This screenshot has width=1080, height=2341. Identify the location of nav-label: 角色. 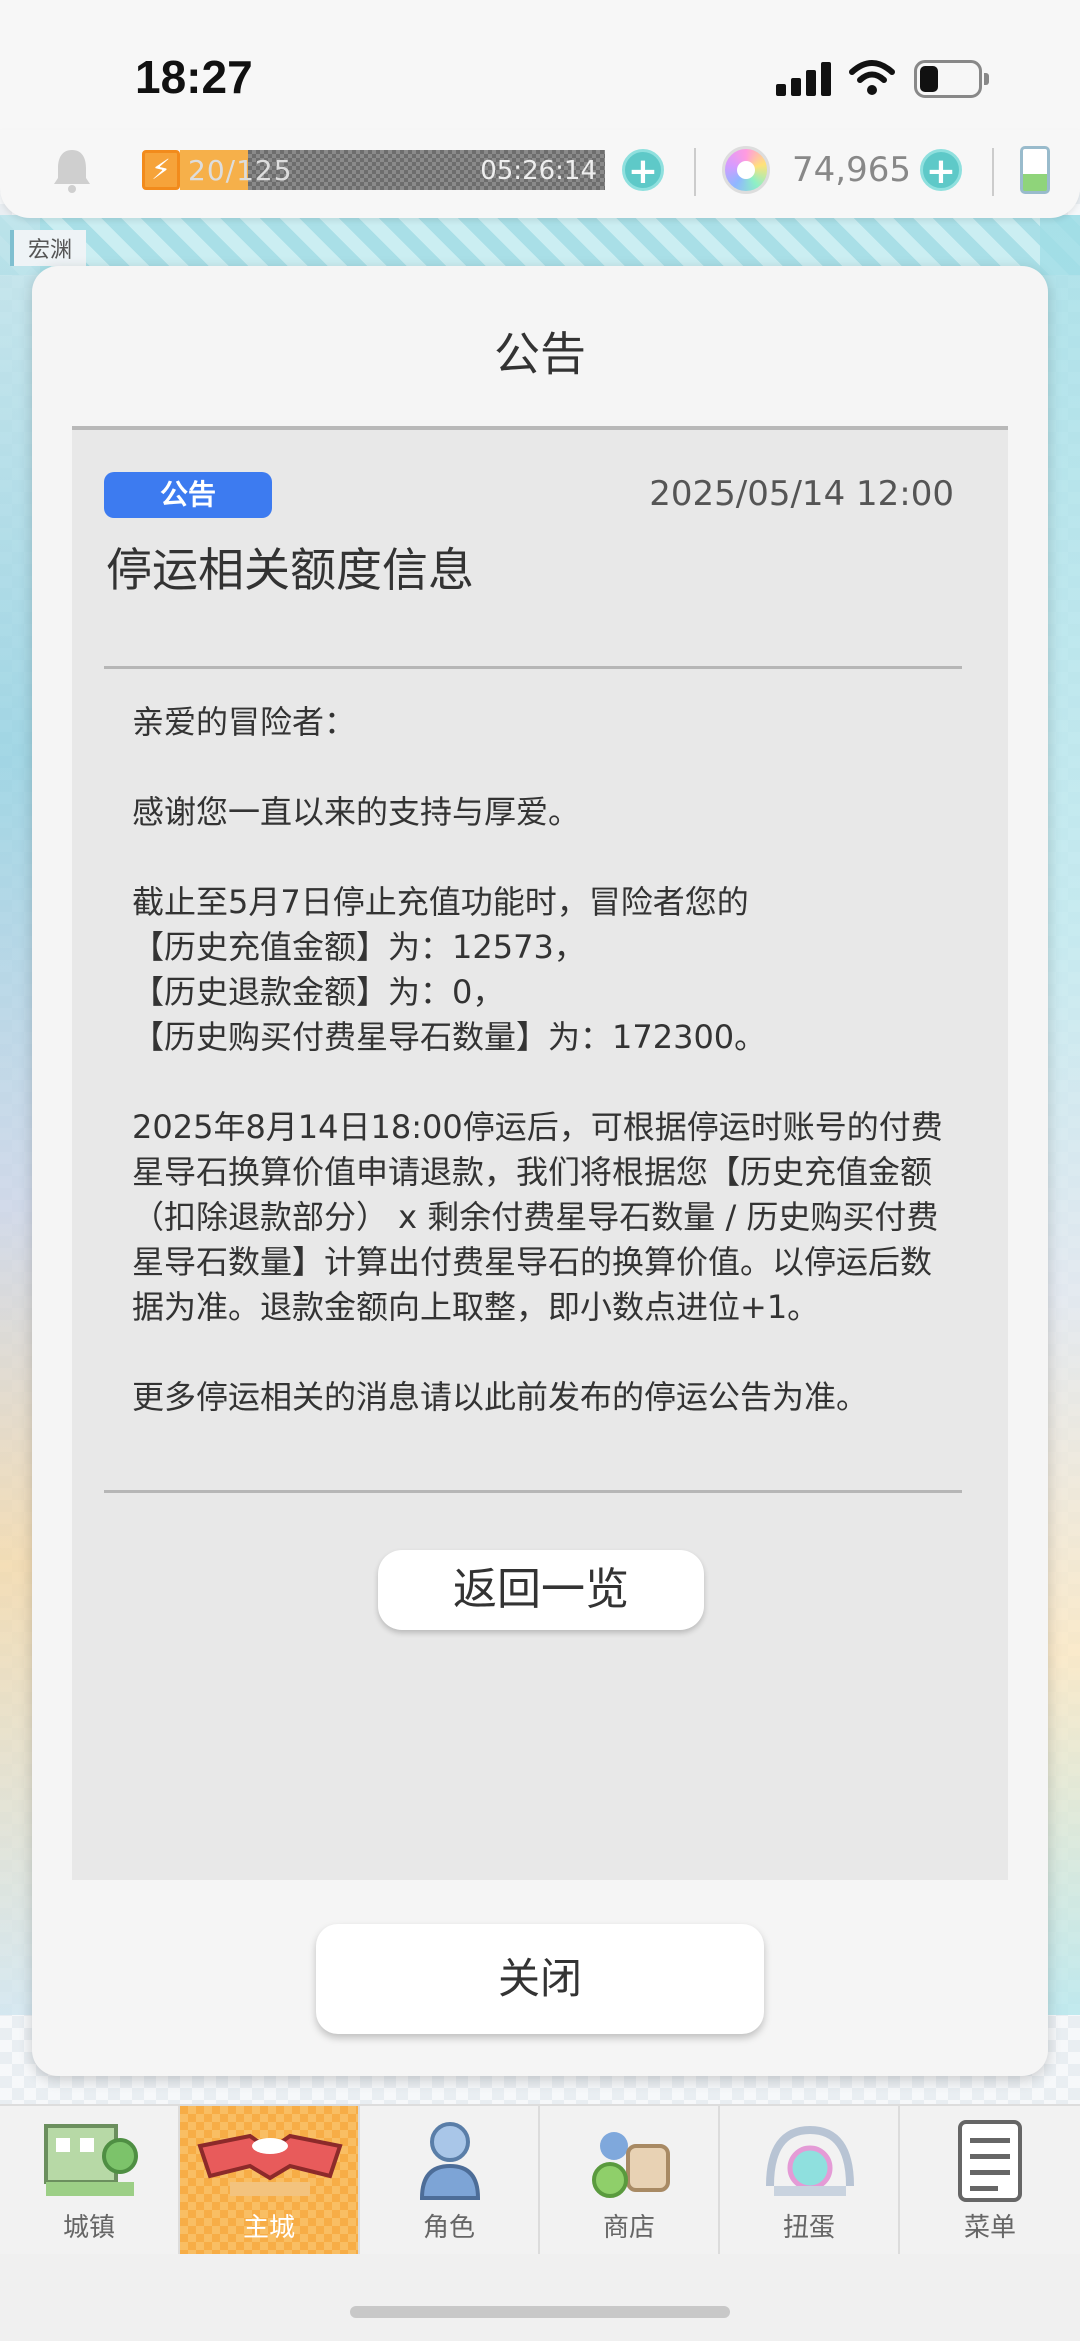
(448, 2228).